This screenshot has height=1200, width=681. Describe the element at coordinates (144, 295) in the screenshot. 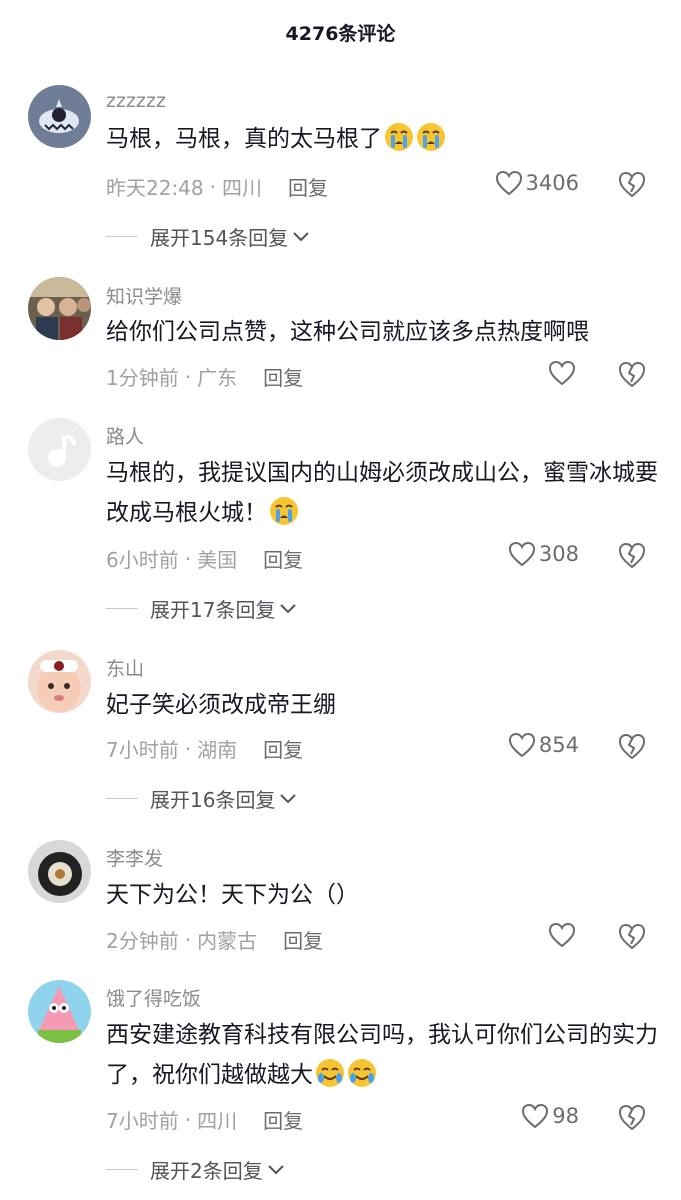

I see `comment-username: 知识学爆` at that location.